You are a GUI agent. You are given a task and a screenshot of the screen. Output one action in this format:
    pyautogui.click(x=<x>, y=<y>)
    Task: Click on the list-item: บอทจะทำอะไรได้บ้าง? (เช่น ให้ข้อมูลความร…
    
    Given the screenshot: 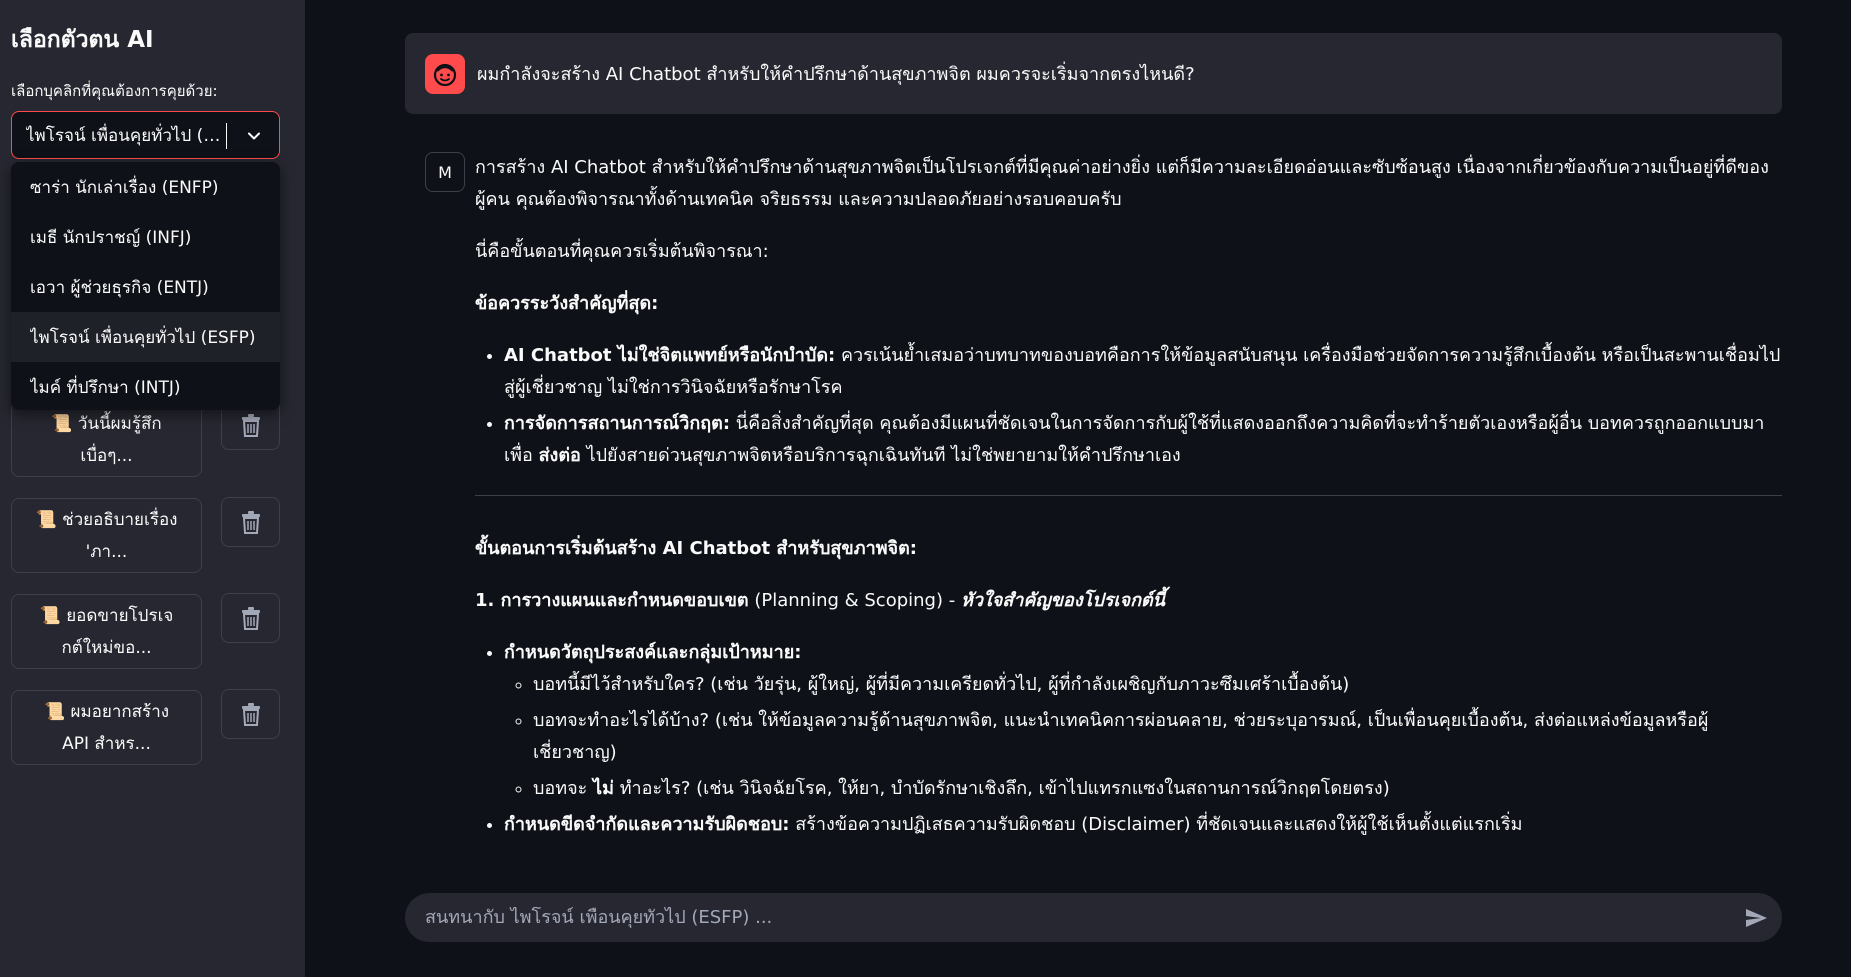 What is the action you would take?
    pyautogui.click(x=1157, y=737)
    